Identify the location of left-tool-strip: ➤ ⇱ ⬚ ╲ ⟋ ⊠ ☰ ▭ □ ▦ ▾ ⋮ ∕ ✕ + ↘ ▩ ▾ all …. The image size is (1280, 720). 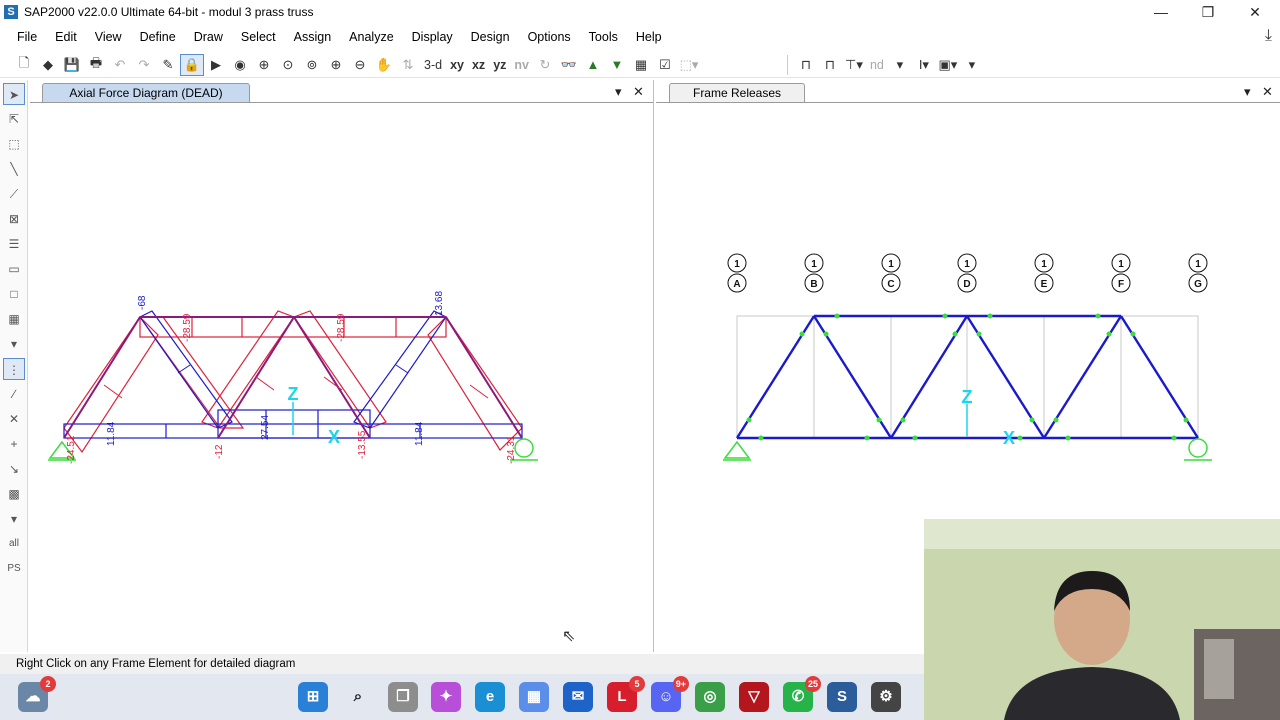
(14, 366).